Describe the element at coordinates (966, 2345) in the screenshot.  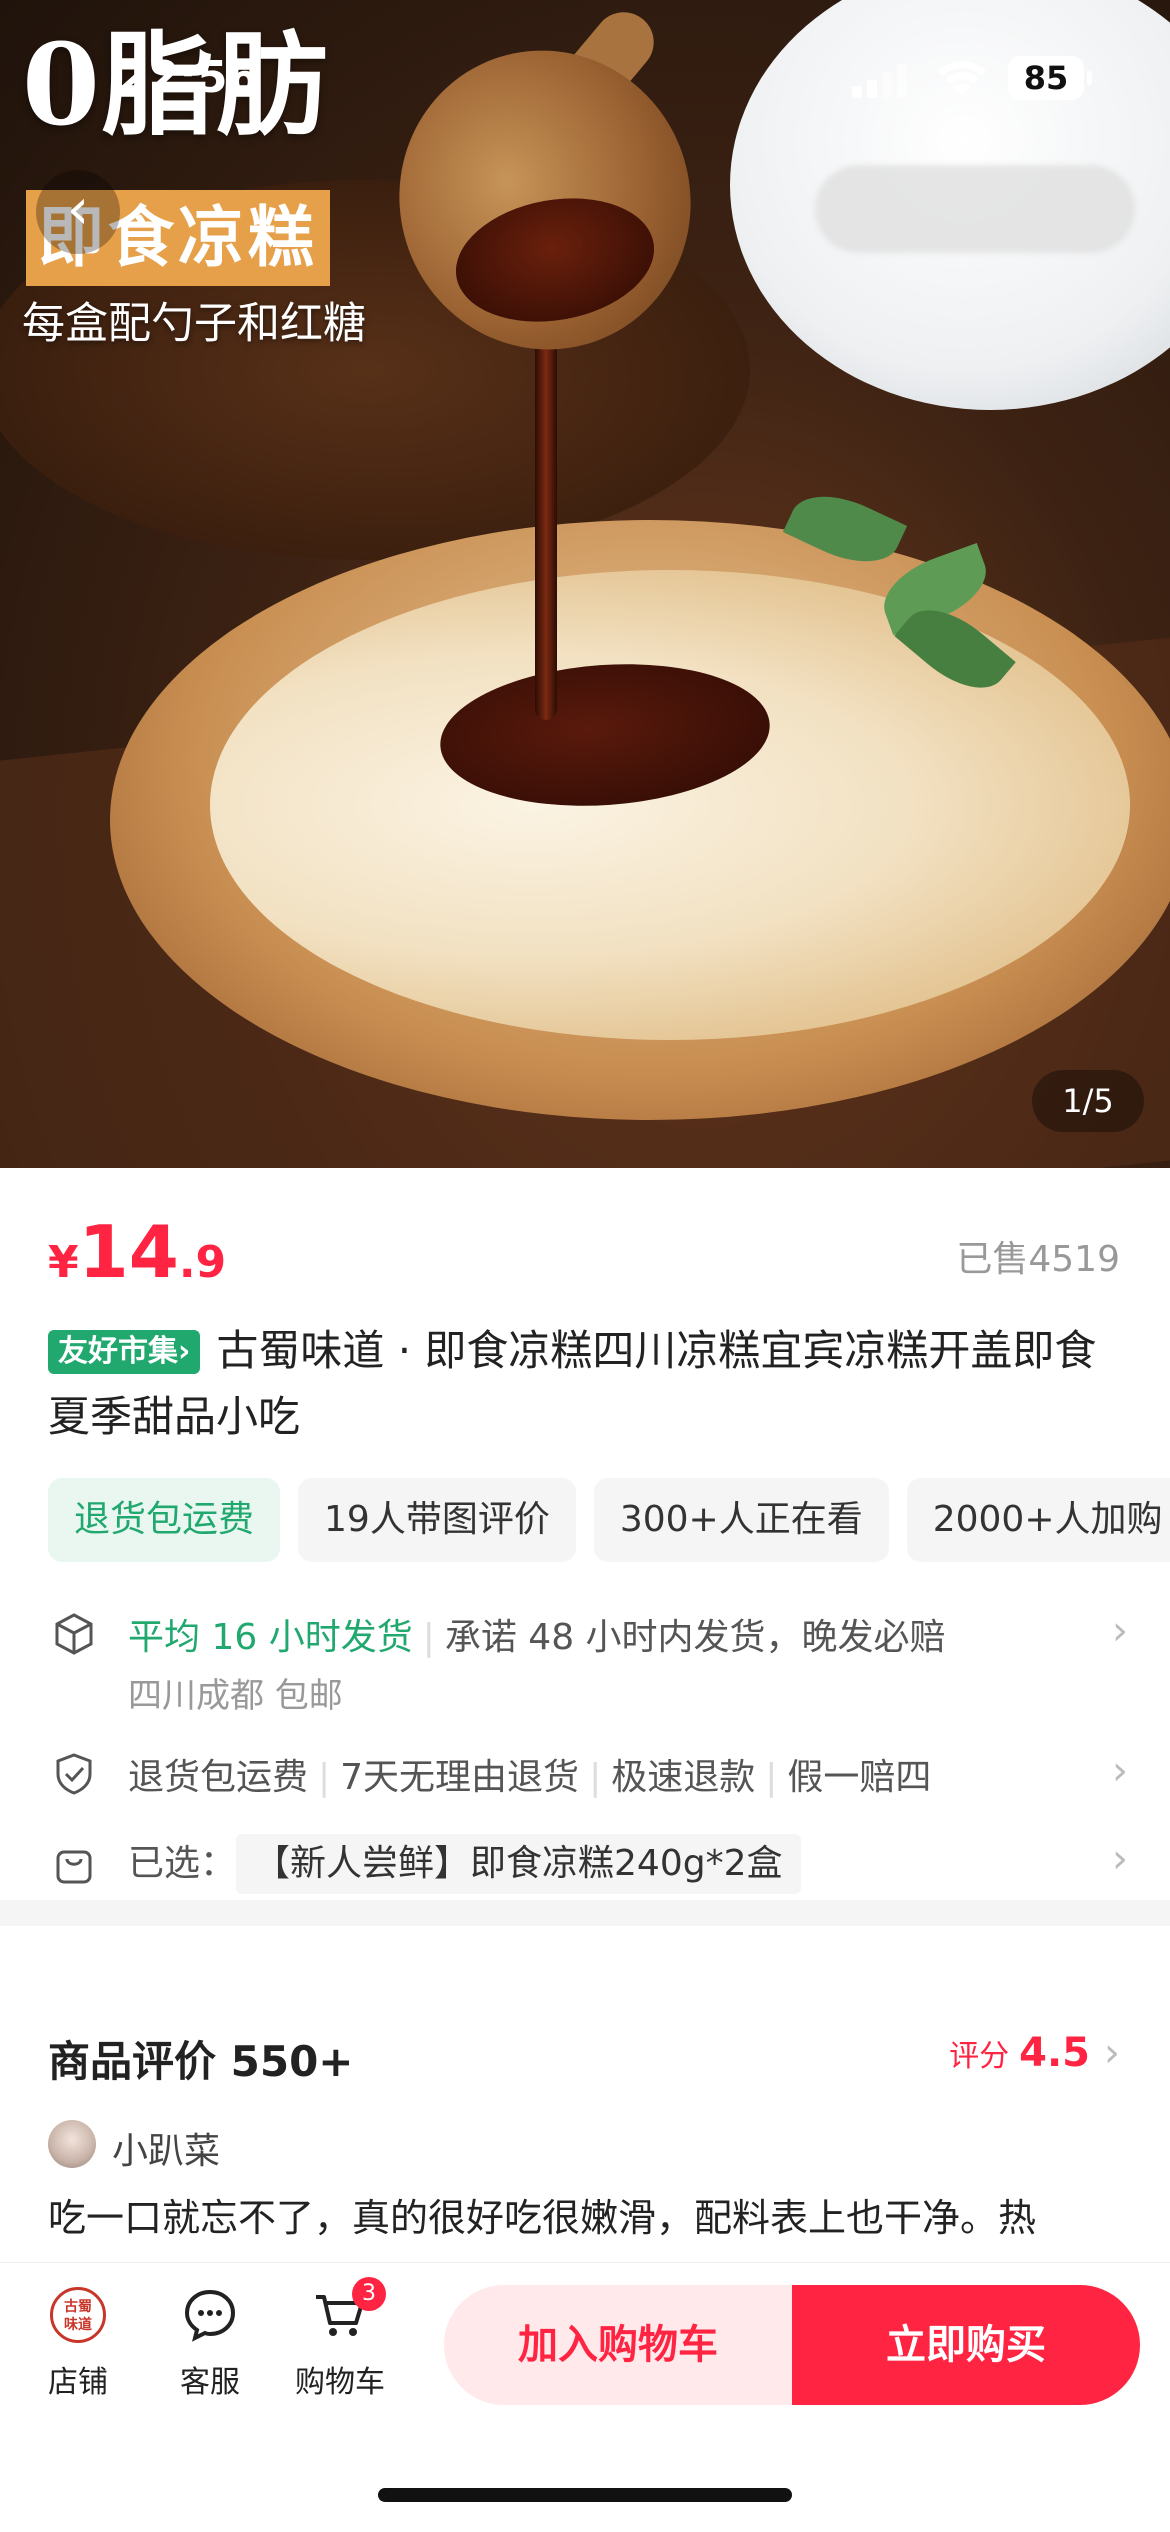
I see `buy-now-button: 立即购买` at that location.